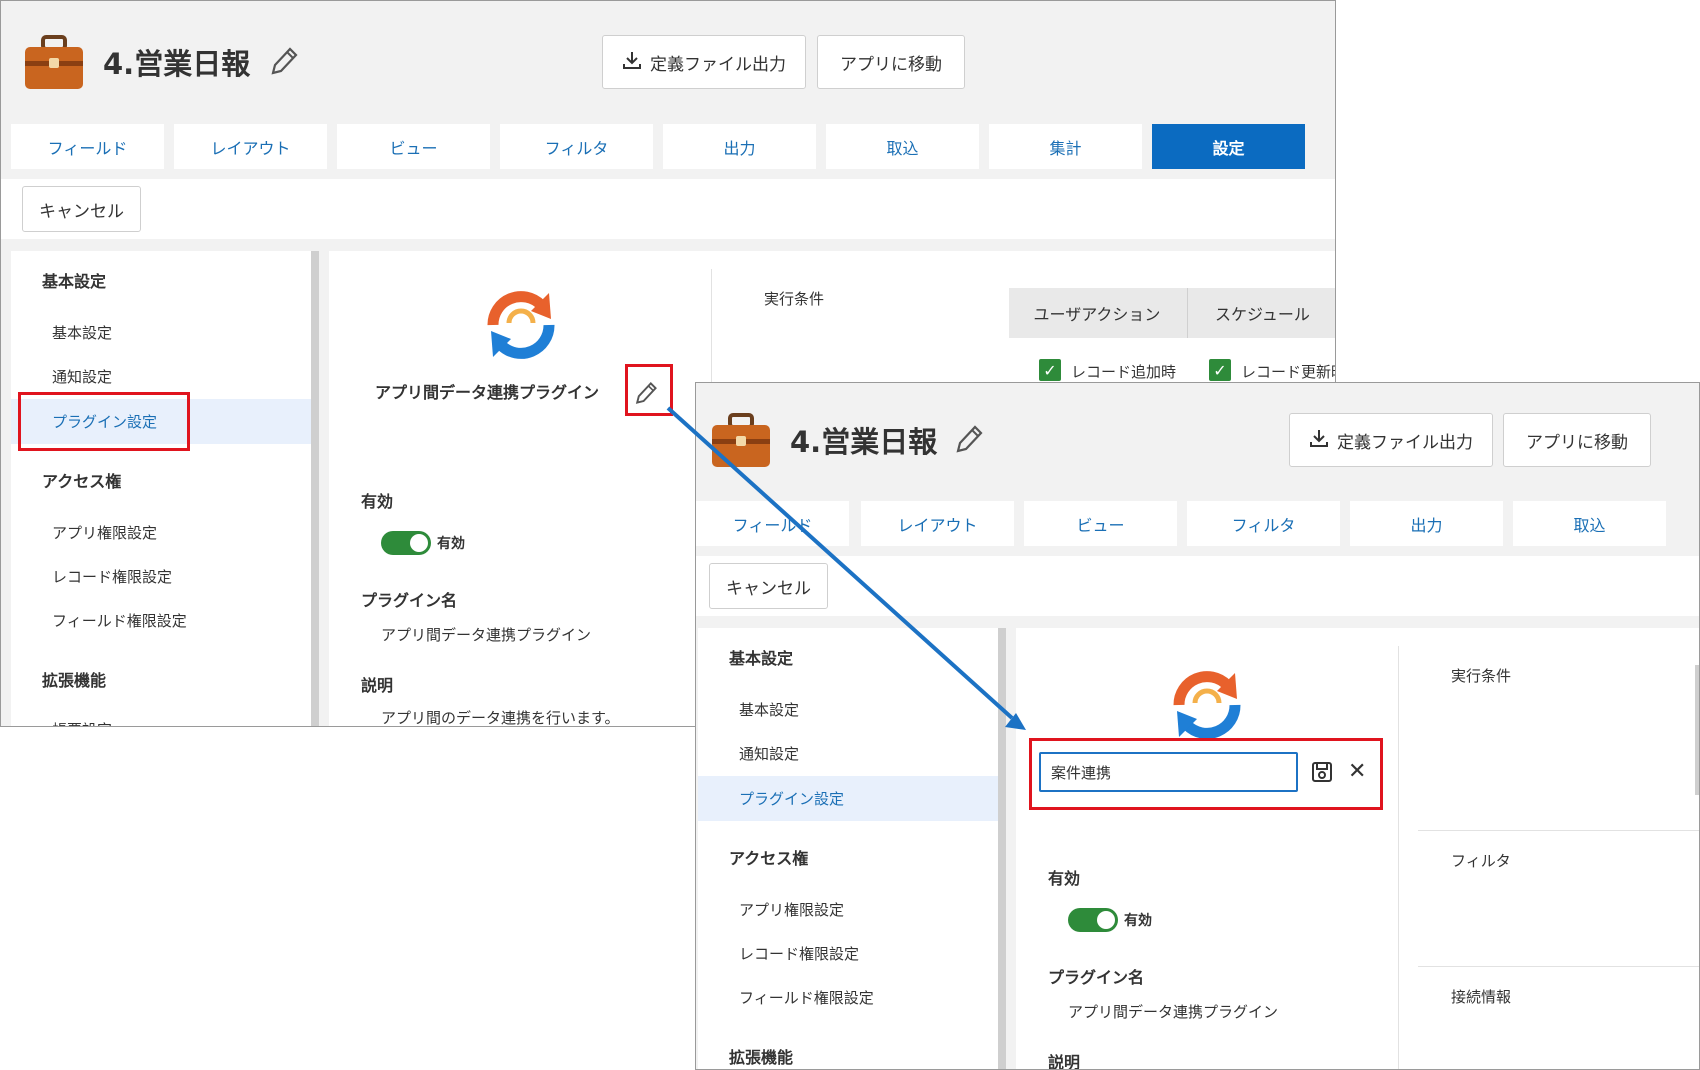 The width and height of the screenshot is (1700, 1070). What do you see at coordinates (1065, 146) in the screenshot?
I see `tab-aggregate: 集計` at bounding box center [1065, 146].